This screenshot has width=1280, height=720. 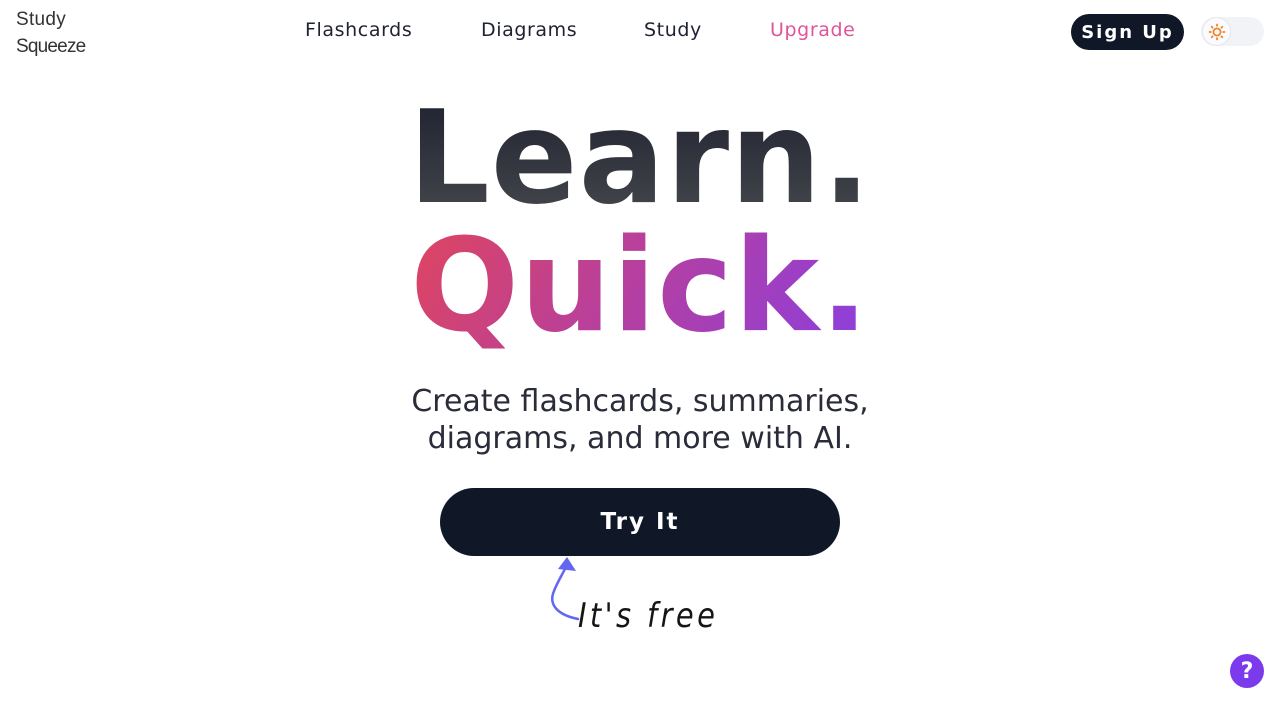 I want to click on subtitle-line-2: diagrams, and more with AI., so click(x=640, y=438).